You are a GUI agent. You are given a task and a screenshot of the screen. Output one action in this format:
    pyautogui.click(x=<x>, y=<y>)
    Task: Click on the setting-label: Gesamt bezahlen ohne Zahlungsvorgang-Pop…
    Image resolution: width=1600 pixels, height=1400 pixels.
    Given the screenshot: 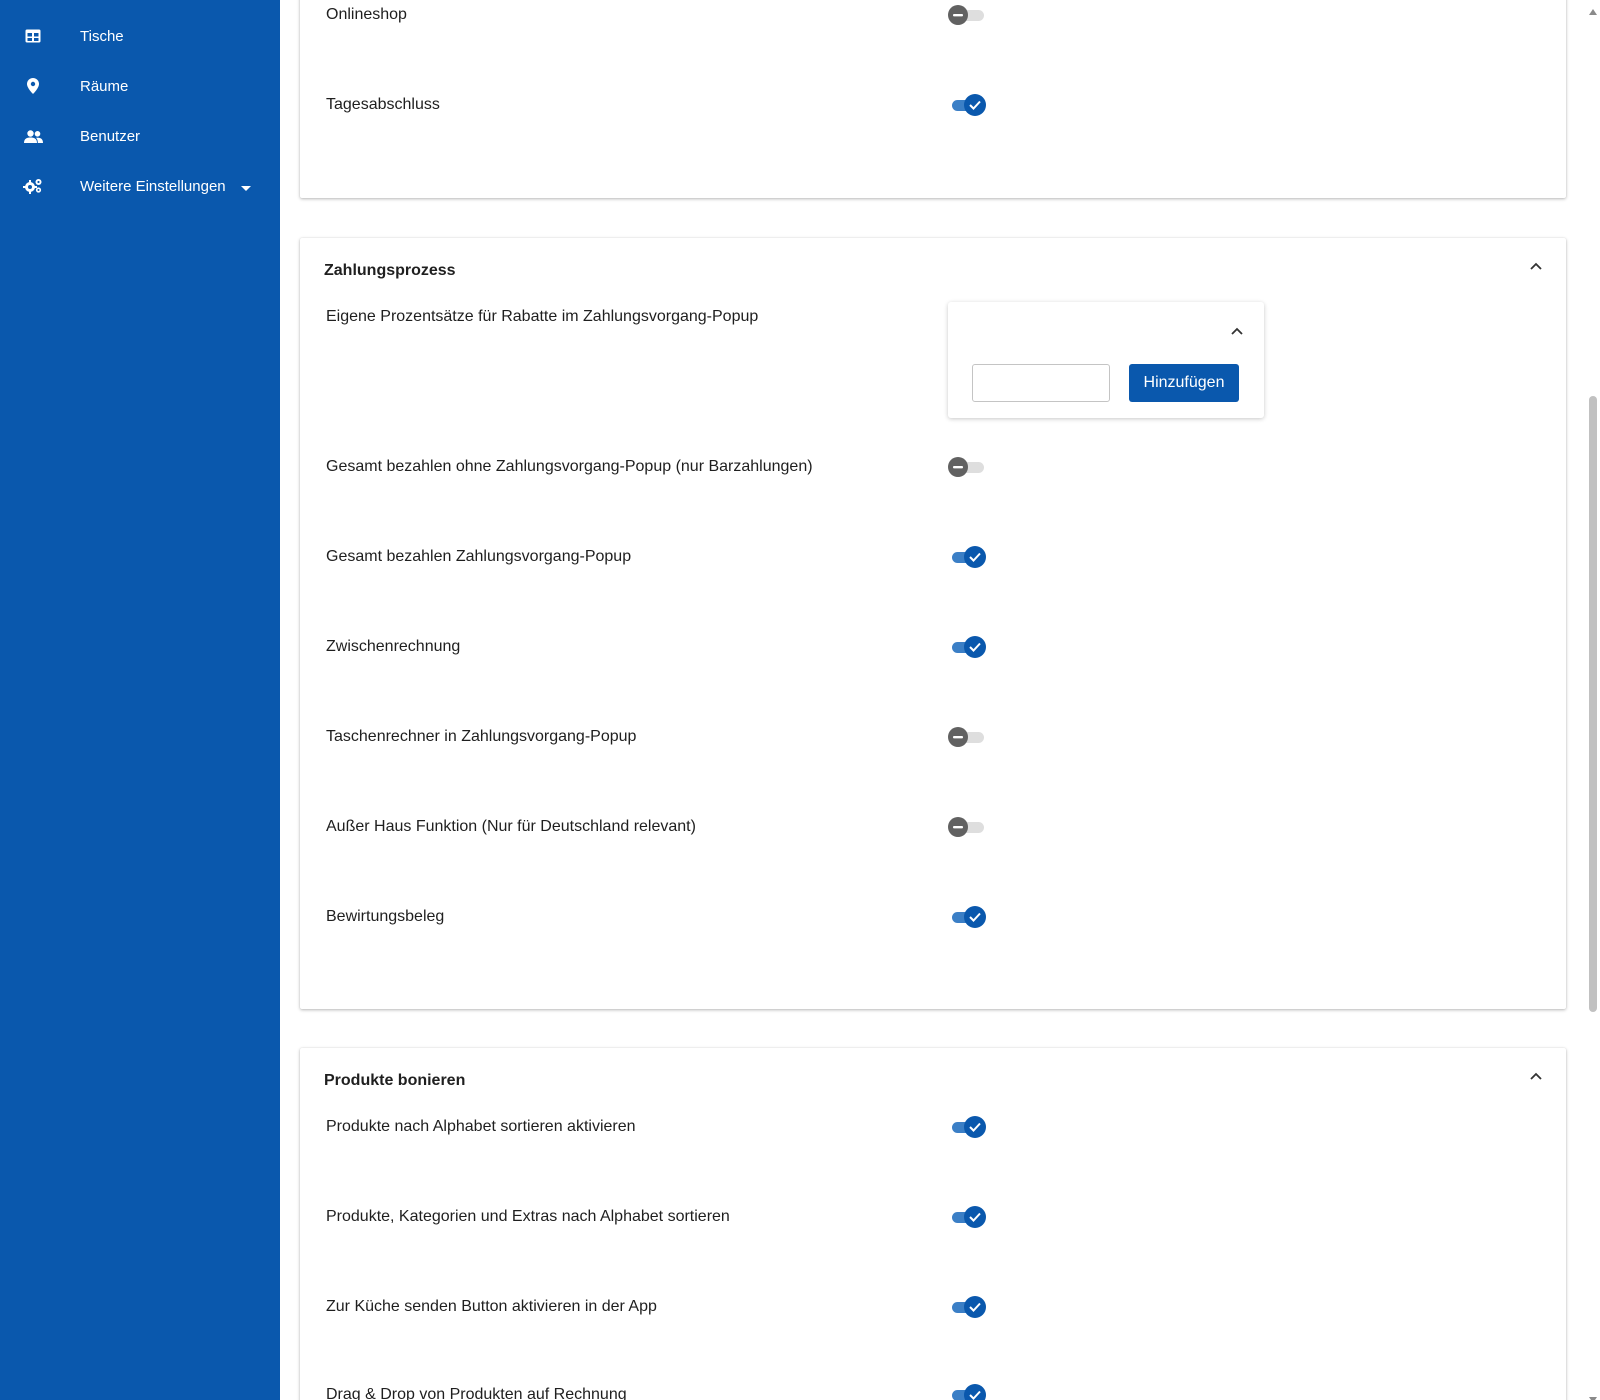 What is the action you would take?
    pyautogui.click(x=569, y=466)
    